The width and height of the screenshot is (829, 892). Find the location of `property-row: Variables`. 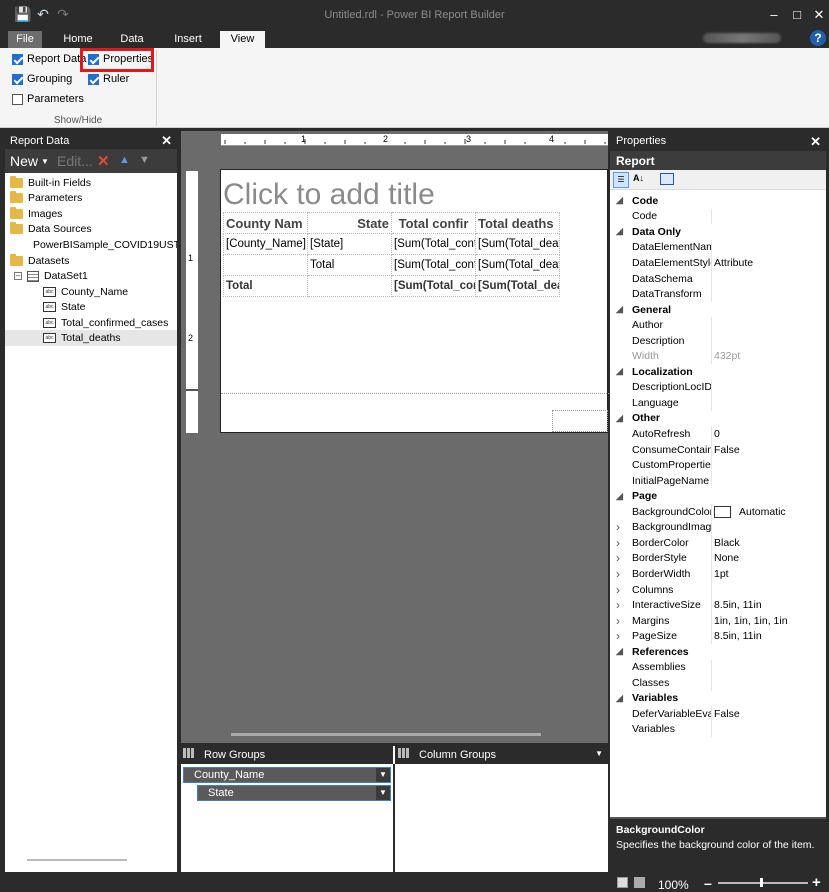

property-row: Variables is located at coordinates (718, 729).